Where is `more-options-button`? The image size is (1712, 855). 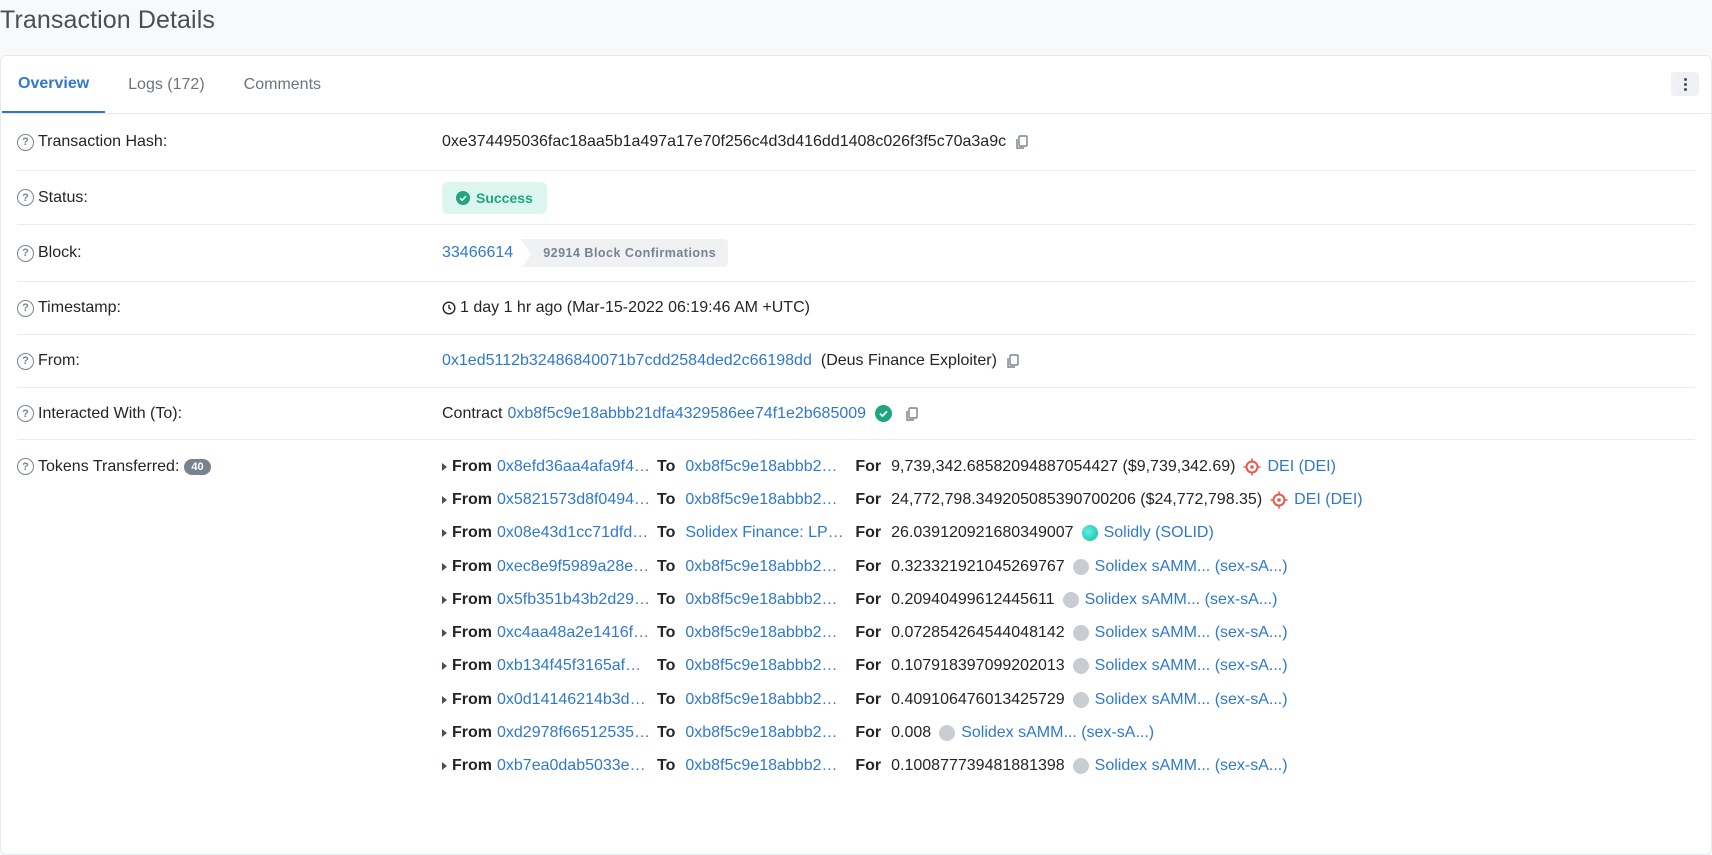 more-options-button is located at coordinates (1685, 84).